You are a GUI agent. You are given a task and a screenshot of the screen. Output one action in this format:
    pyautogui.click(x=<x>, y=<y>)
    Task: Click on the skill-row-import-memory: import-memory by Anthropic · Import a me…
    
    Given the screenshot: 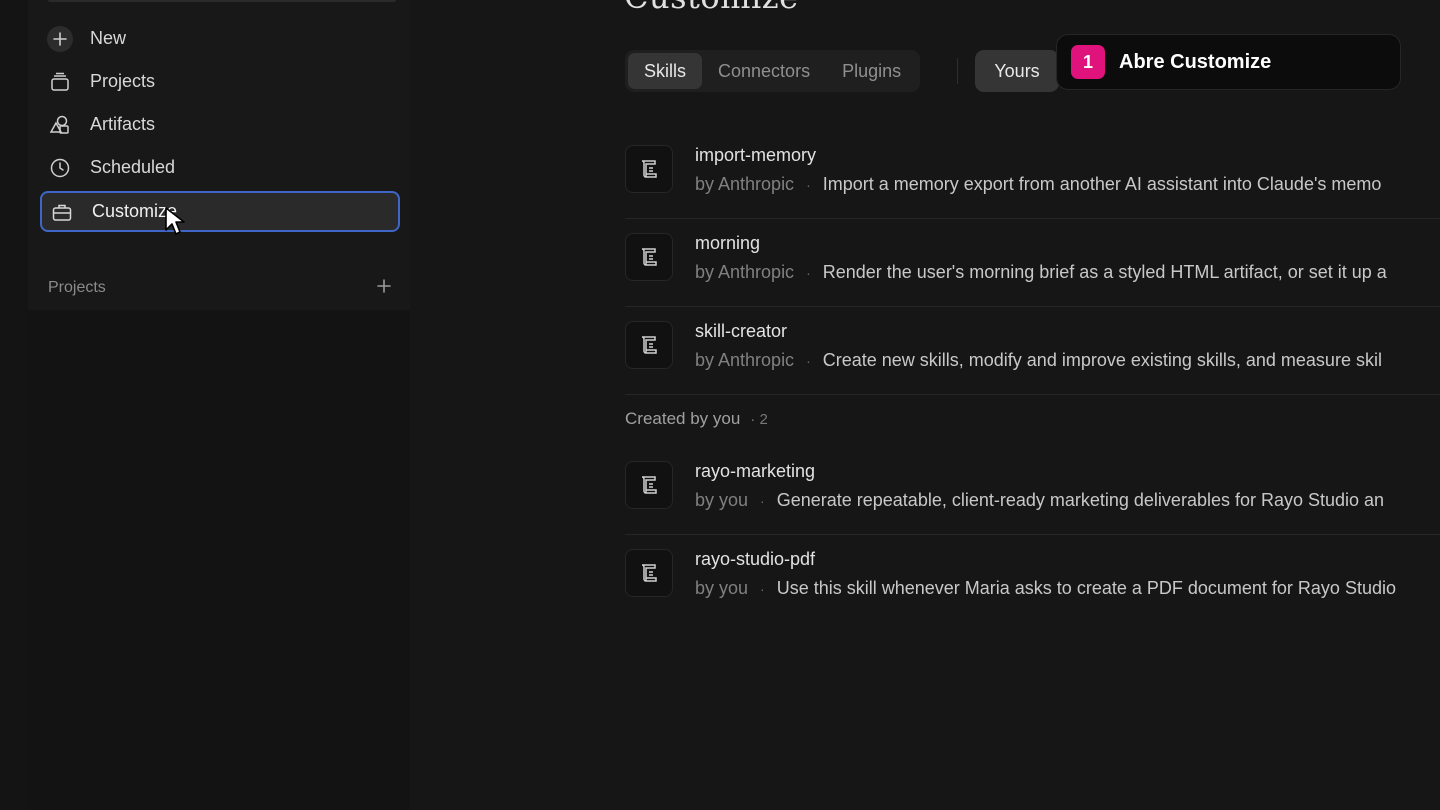 What is the action you would take?
    pyautogui.click(x=1032, y=175)
    